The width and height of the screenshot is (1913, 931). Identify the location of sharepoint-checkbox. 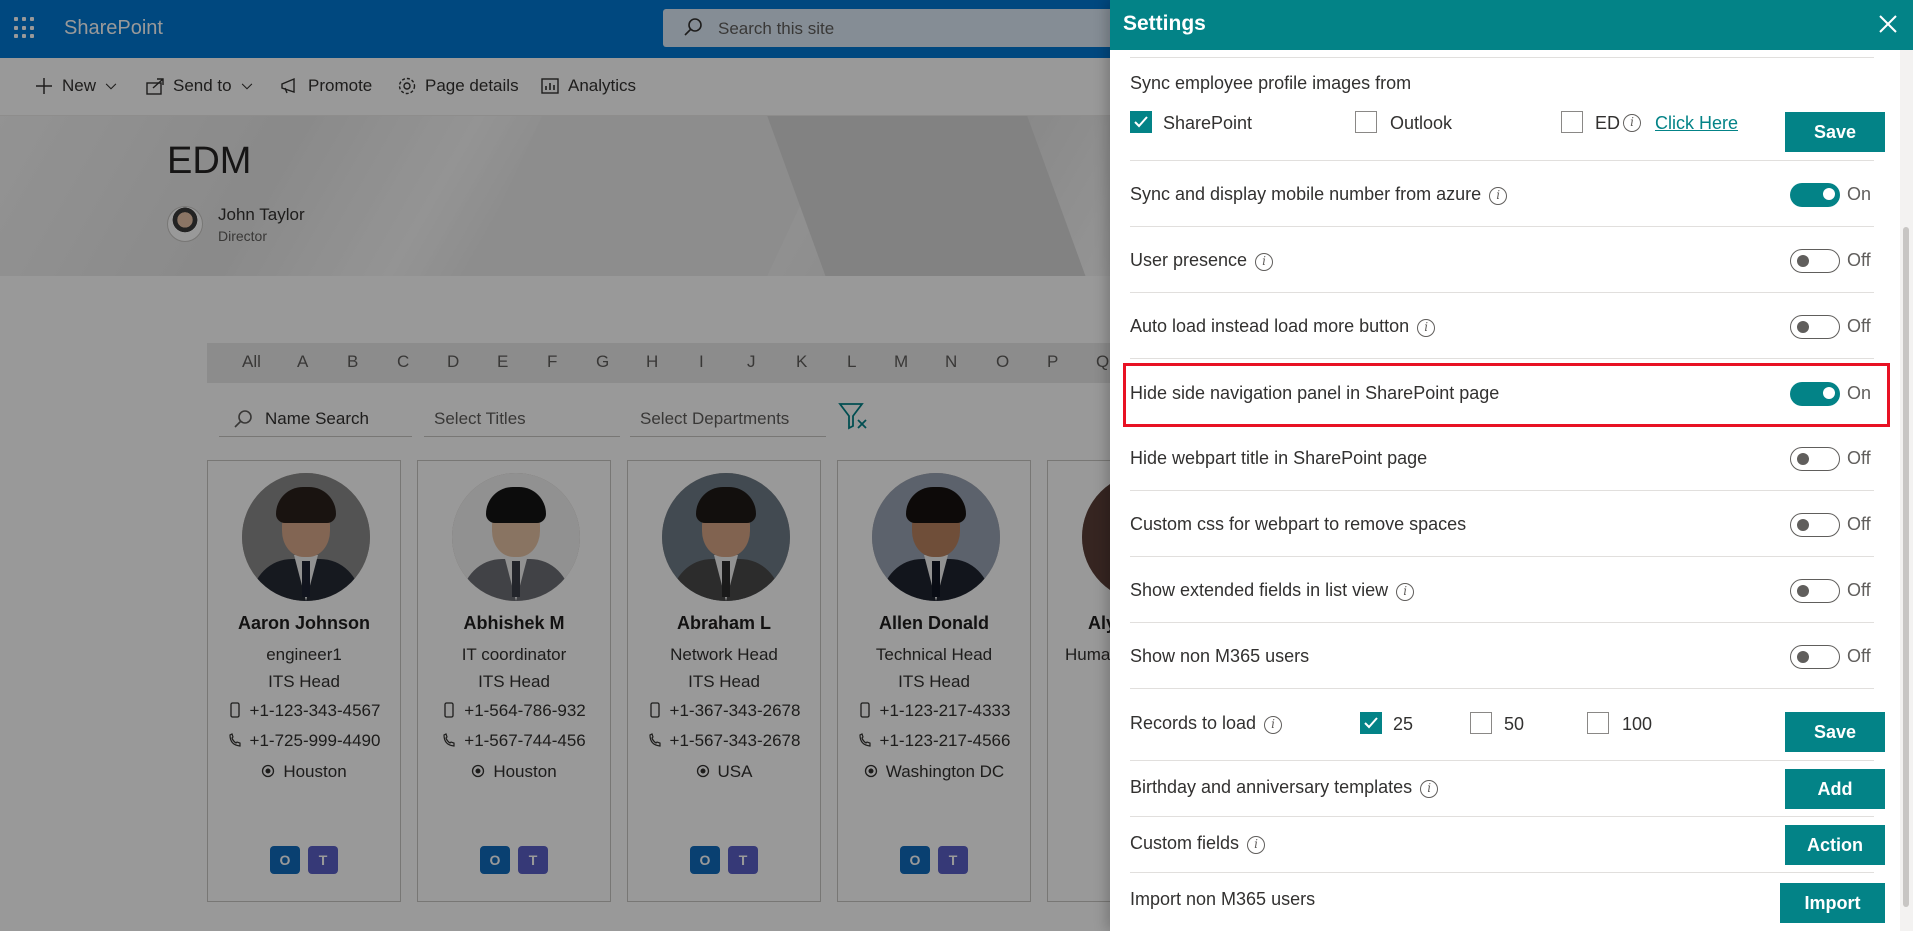
(1141, 122).